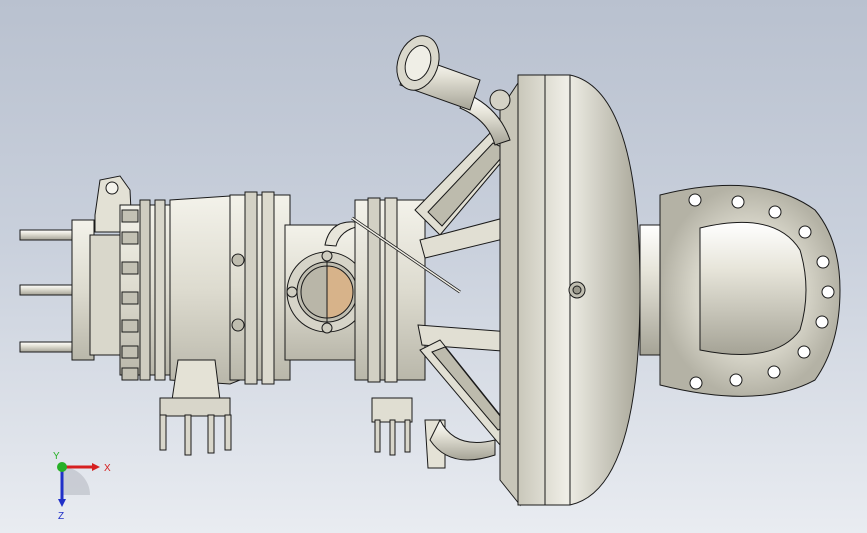 This screenshot has width=867, height=533. What do you see at coordinates (50, 291) in the screenshot?
I see `mounting-pins` at bounding box center [50, 291].